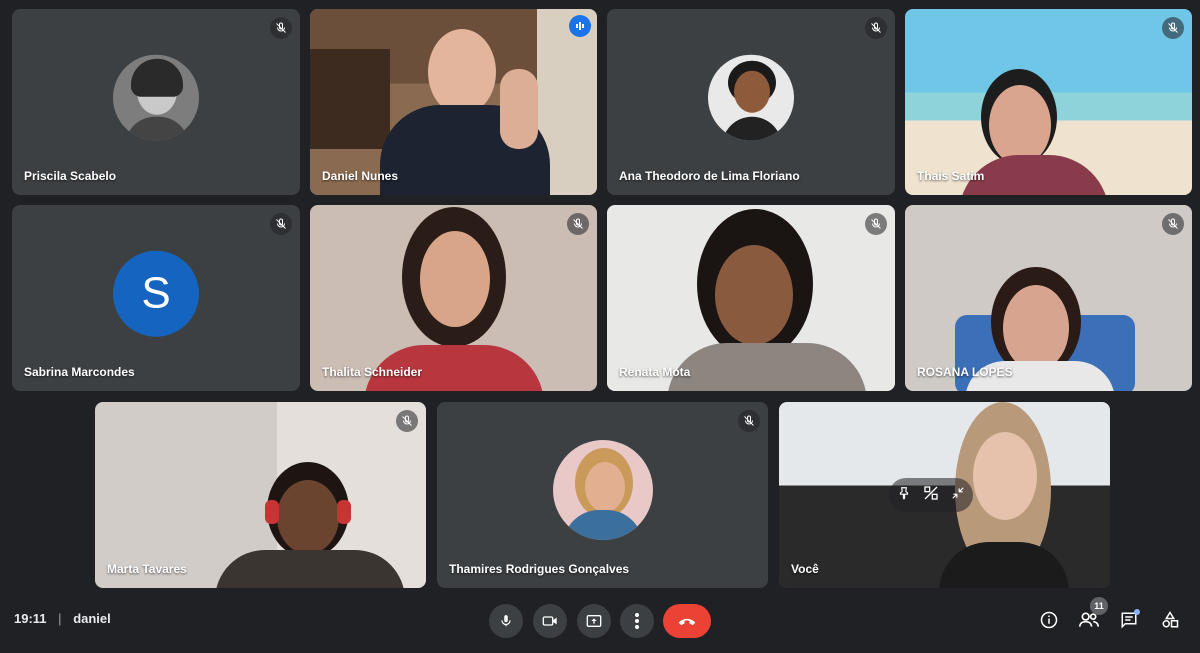 The image size is (1200, 653). I want to click on hang-up-icon, so click(687, 622).